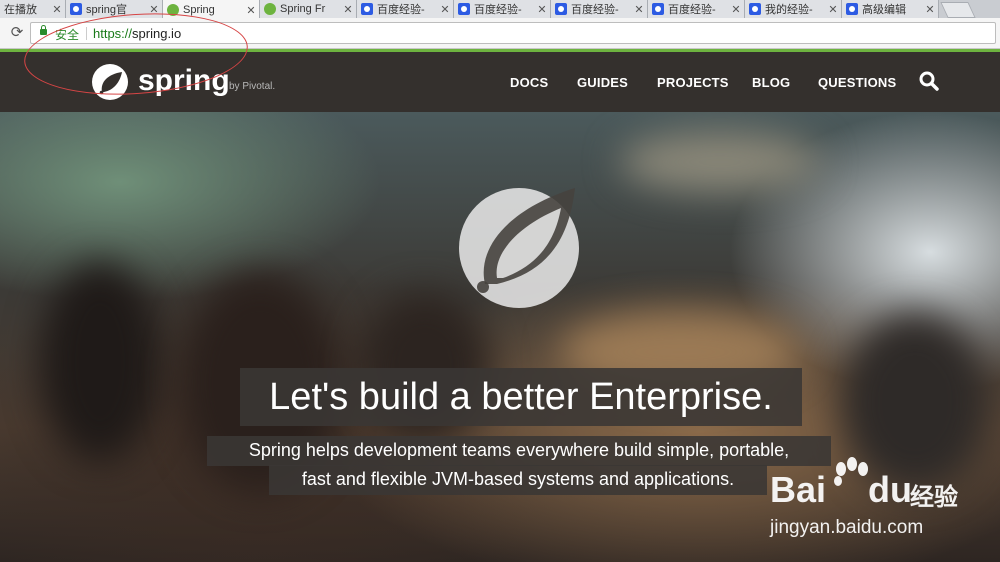  I want to click on hero-headline: Let's build a better Enterprise., so click(521, 397).